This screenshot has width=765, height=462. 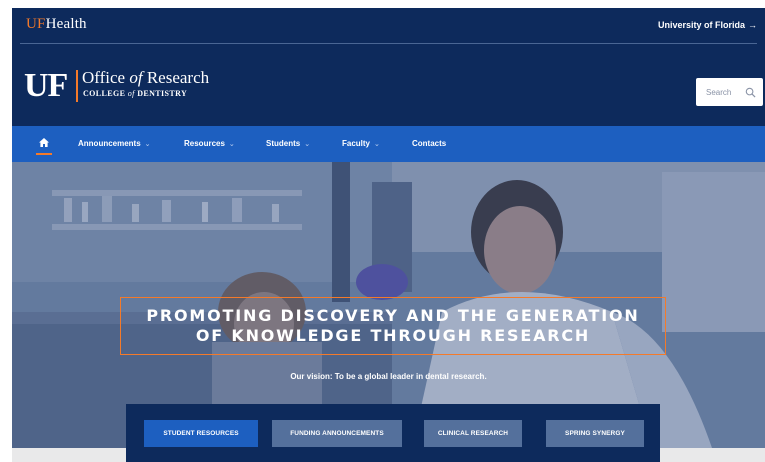 I want to click on content-strip-left, so click(x=69, y=455).